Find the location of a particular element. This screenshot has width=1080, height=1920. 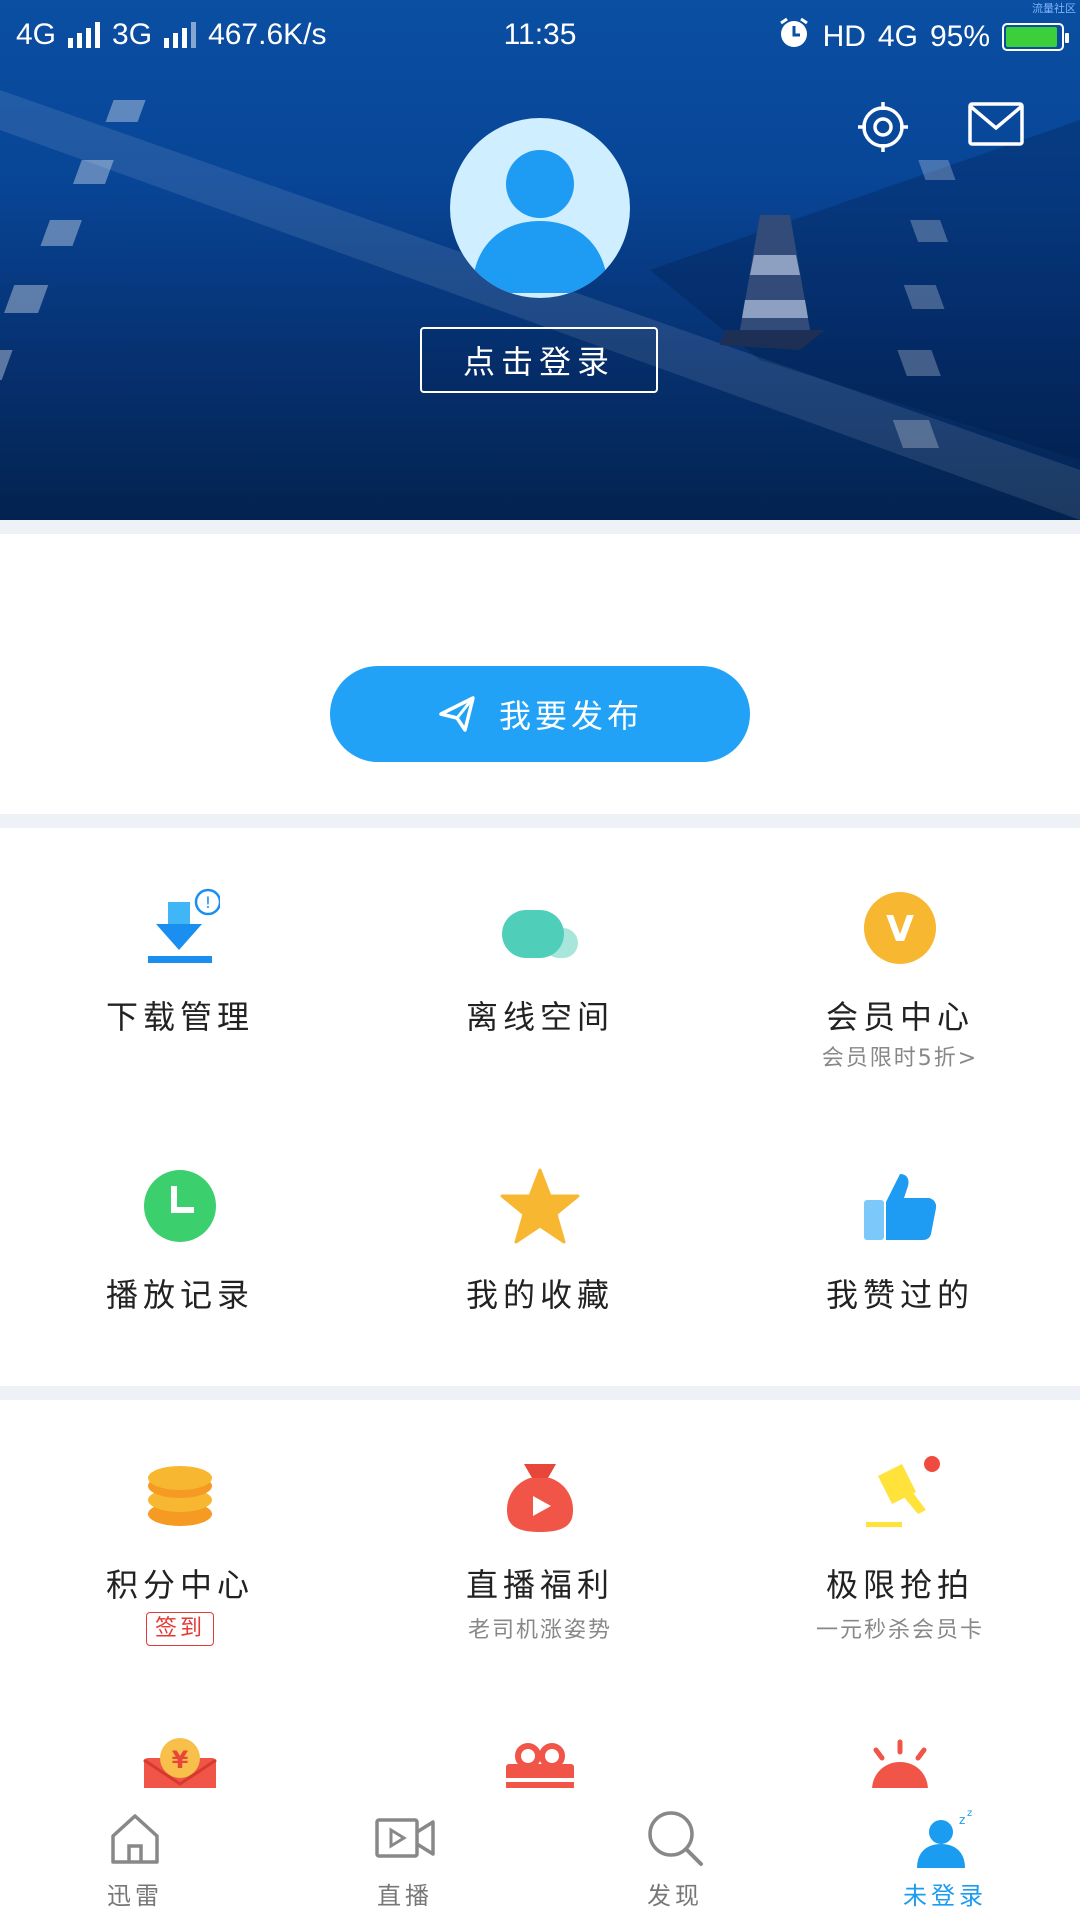

user-icon: zz is located at coordinates (945, 1838).